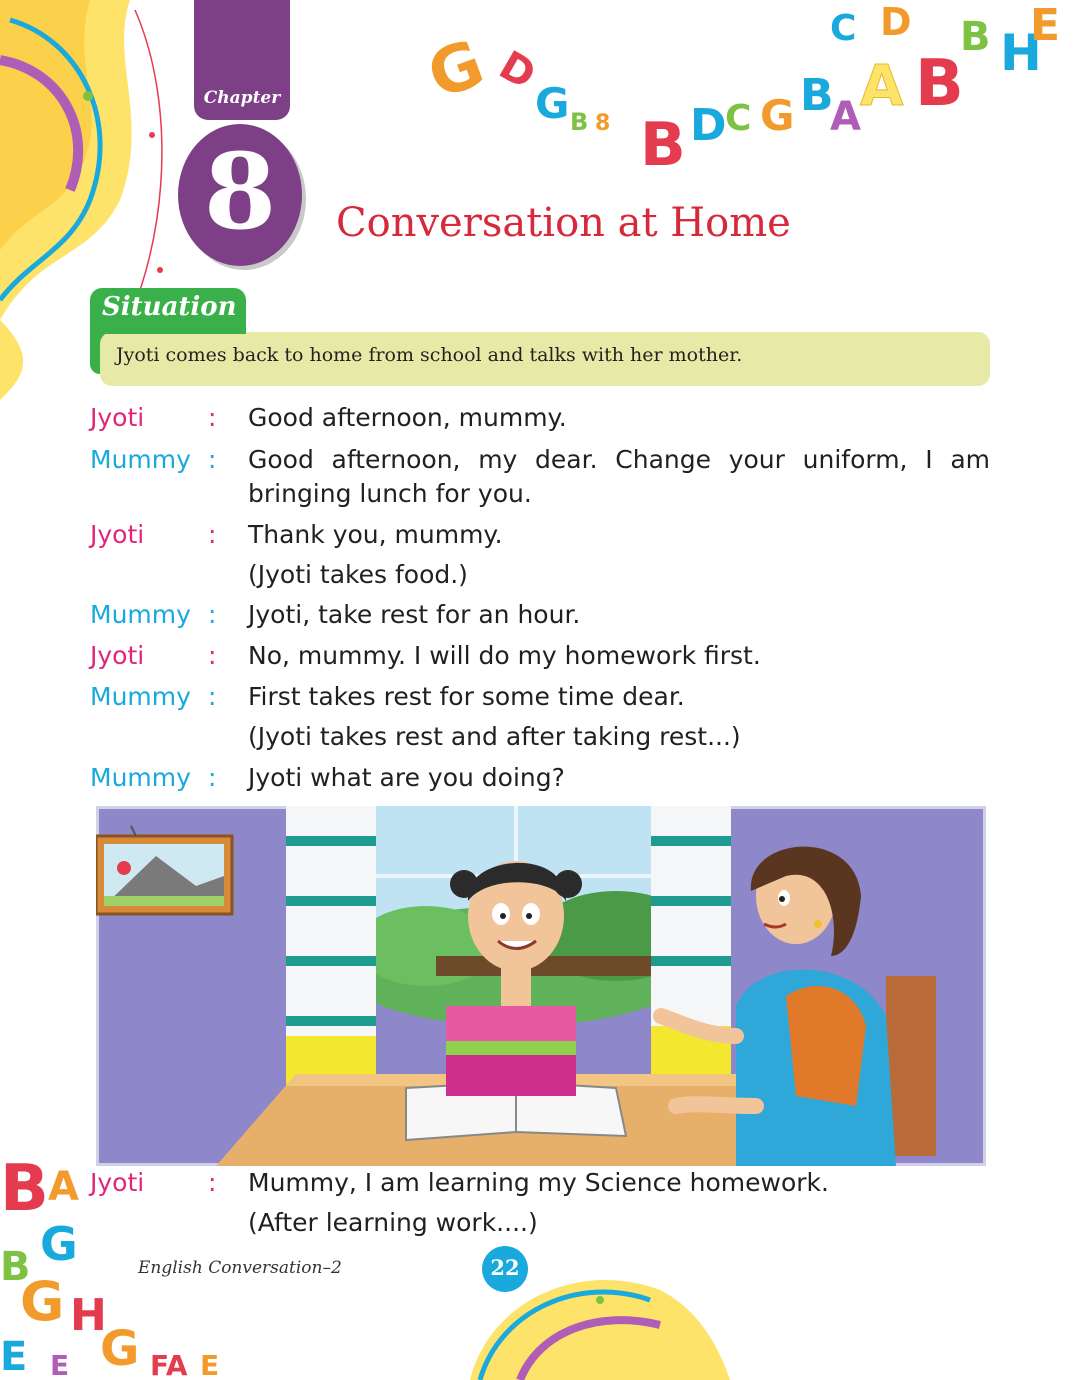  What do you see at coordinates (358, 574) in the screenshot?
I see `dialogue-line: (Jyoti takes food.)` at bounding box center [358, 574].